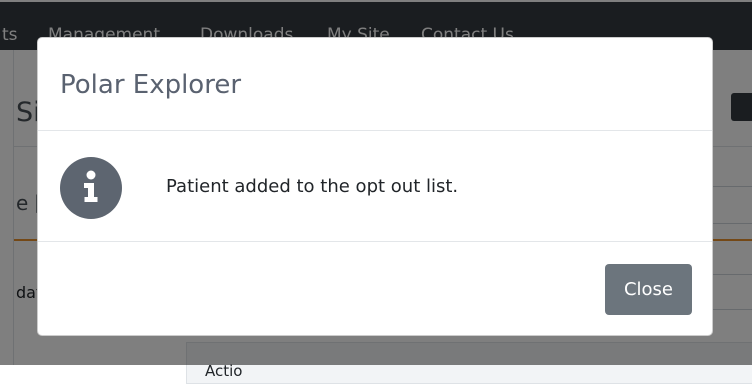 The width and height of the screenshot is (752, 384). I want to click on close-button: Close, so click(648, 289).